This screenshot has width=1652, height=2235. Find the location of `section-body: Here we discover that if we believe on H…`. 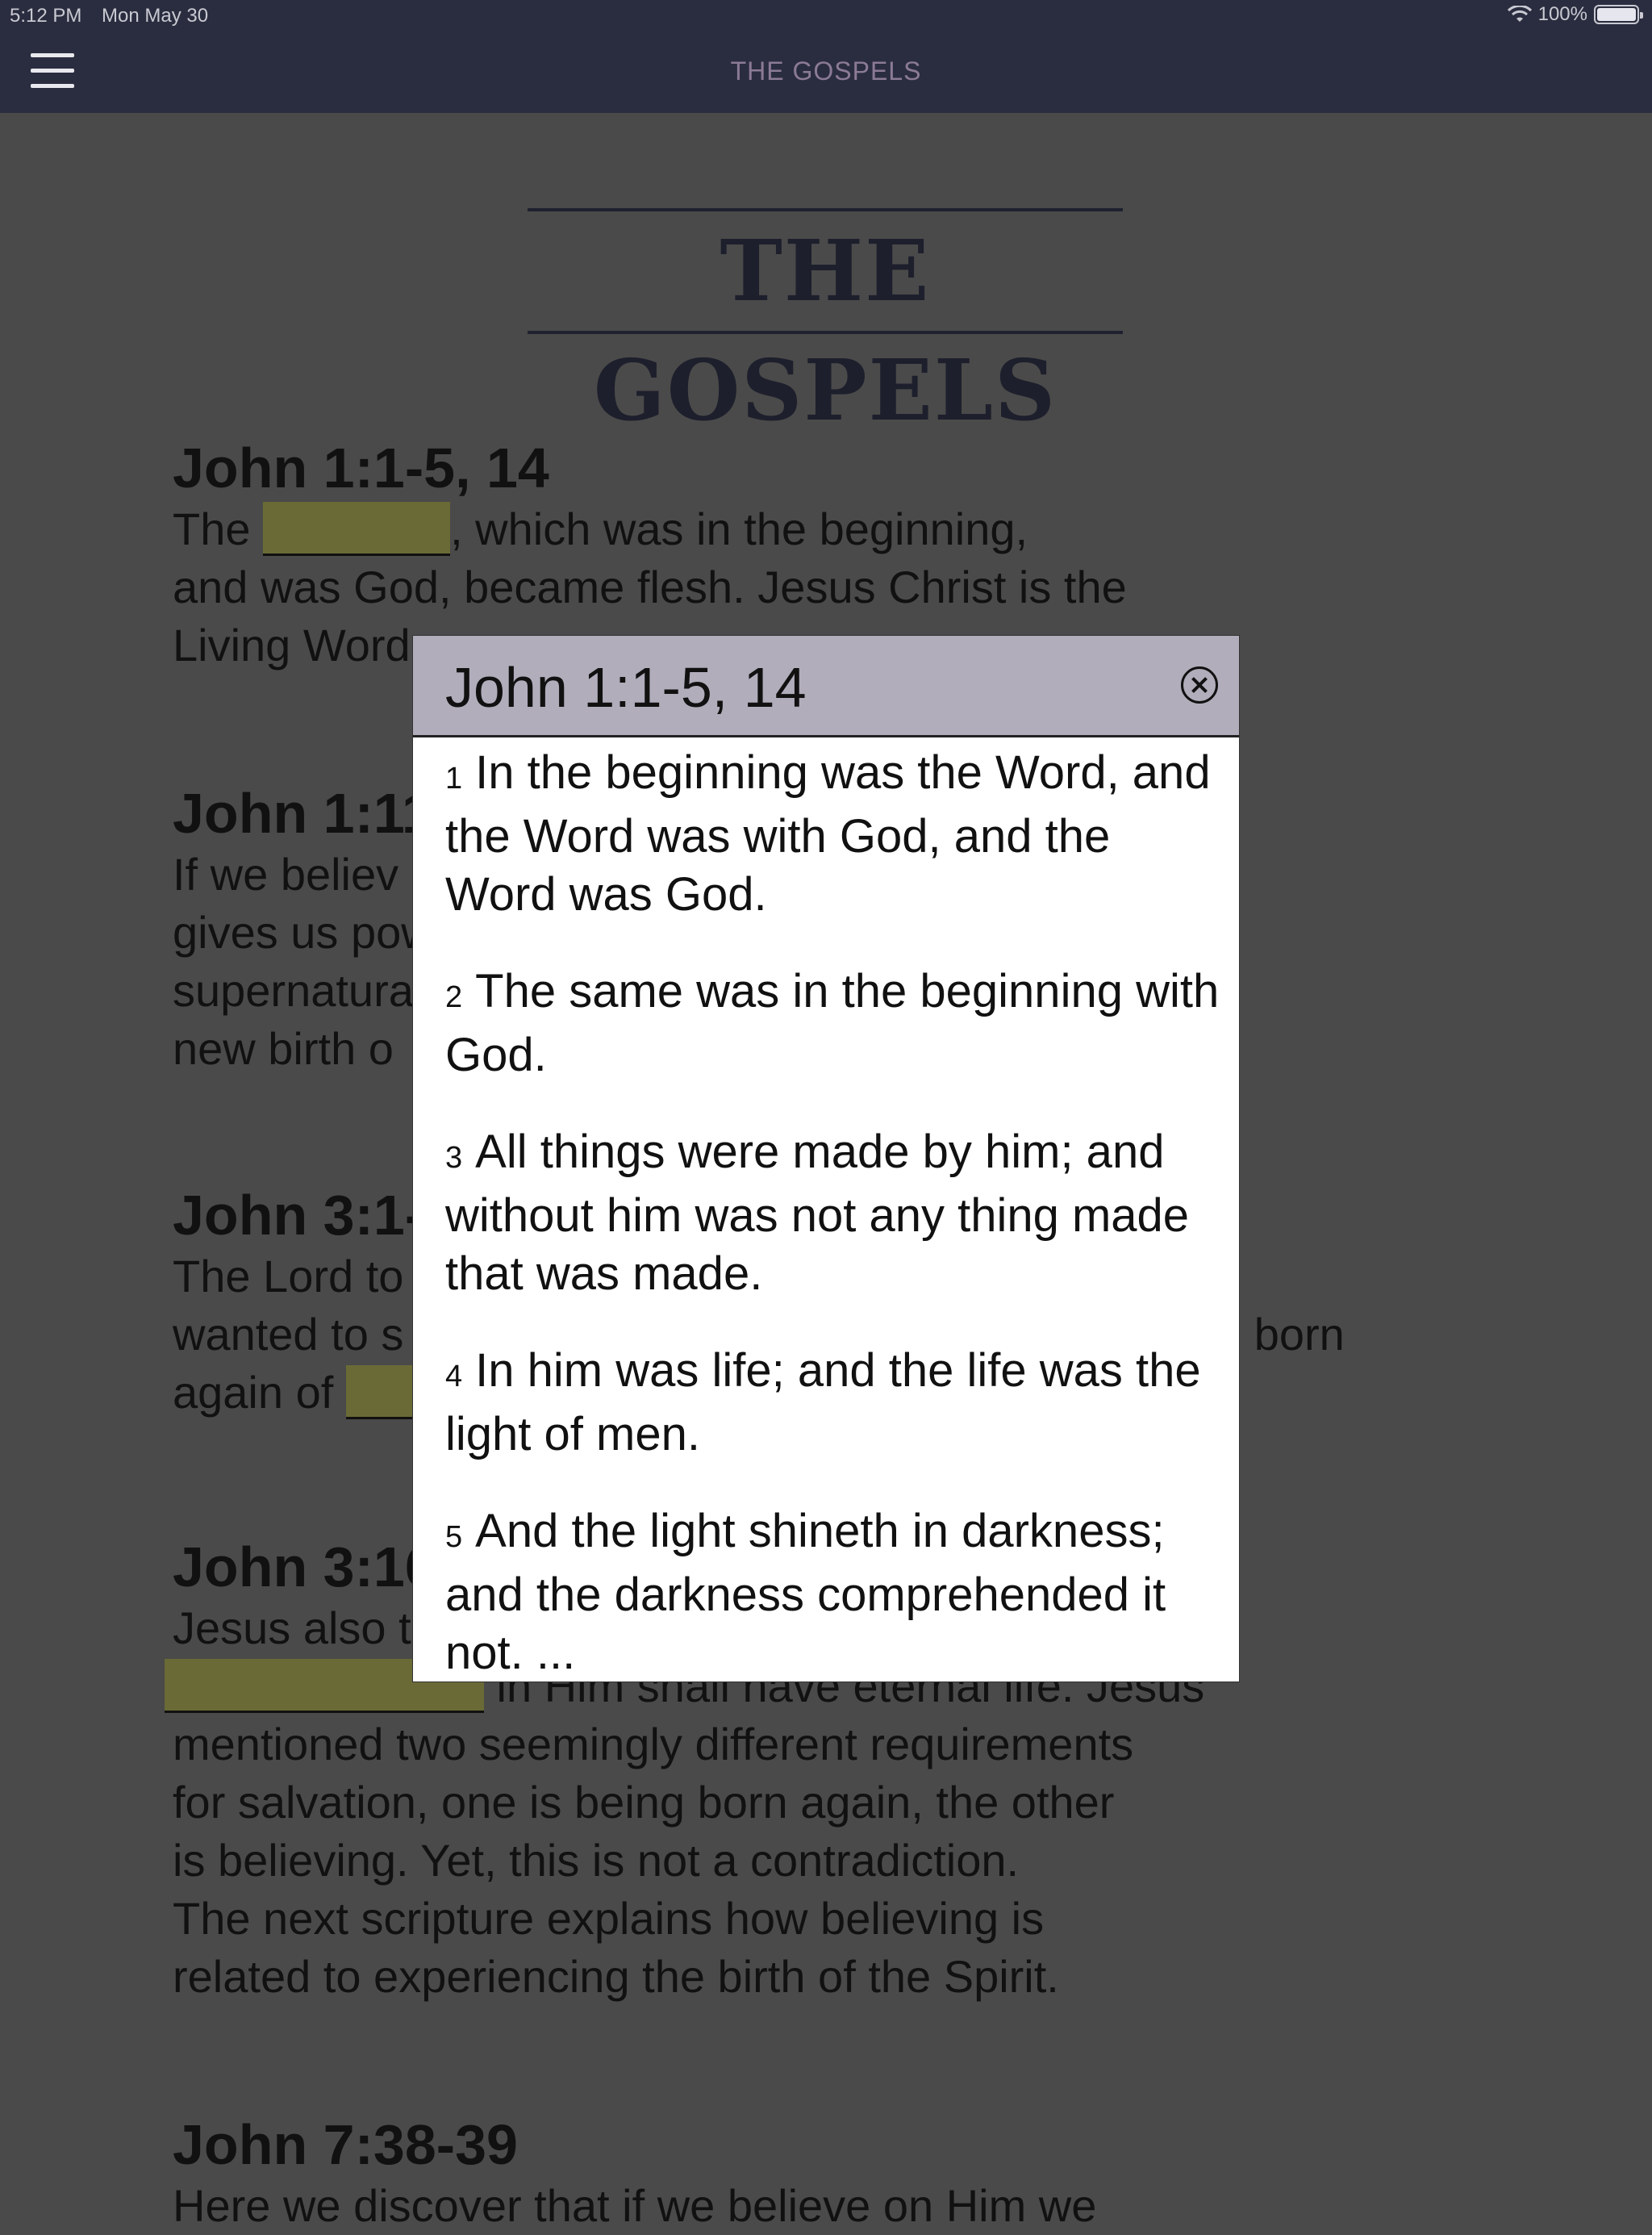

section-body: Here we discover that if we believe on H… is located at coordinates (818, 2206).